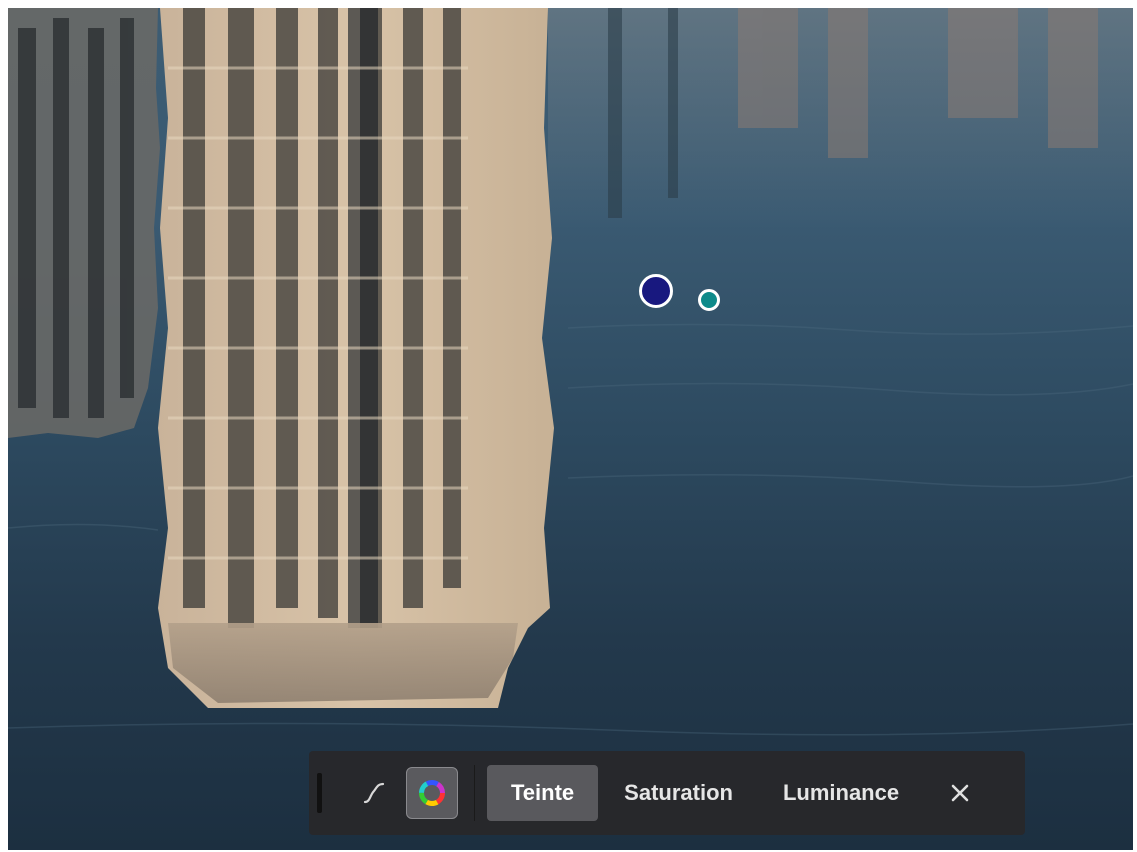  I want to click on toolbar-drag-handle, so click(319, 793).